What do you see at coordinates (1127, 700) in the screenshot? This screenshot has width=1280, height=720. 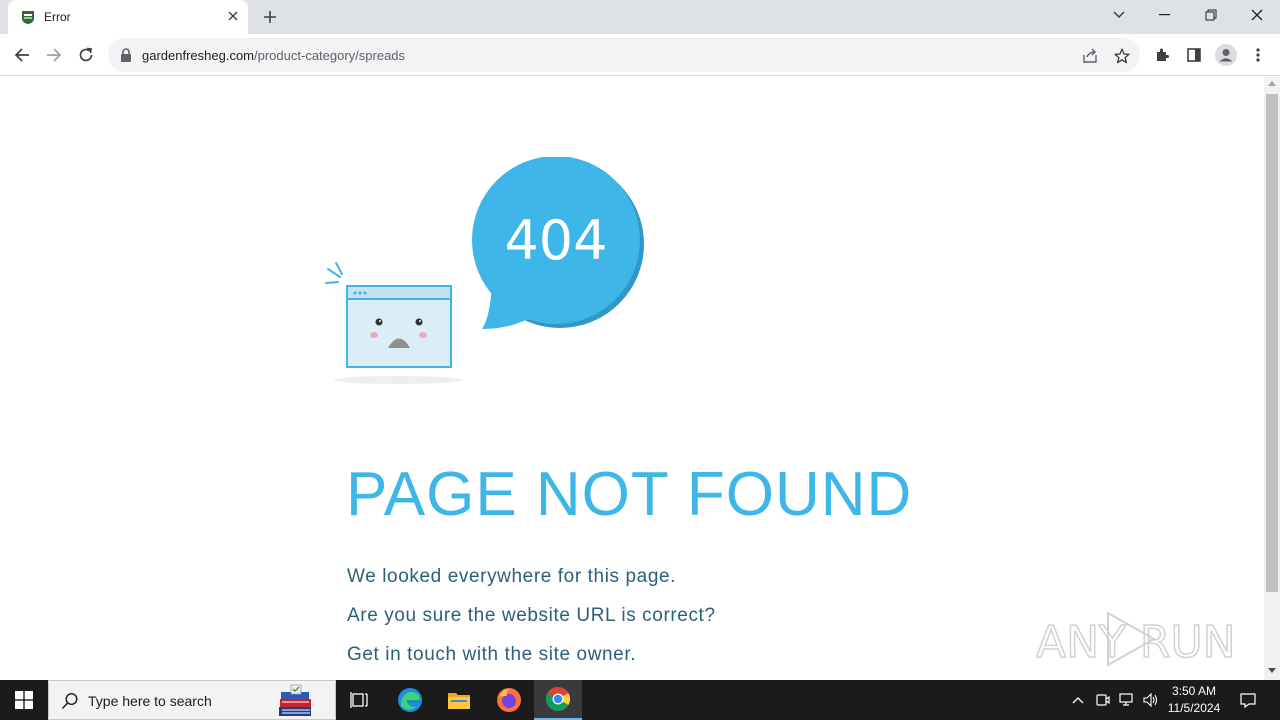 I see `network-icon` at bounding box center [1127, 700].